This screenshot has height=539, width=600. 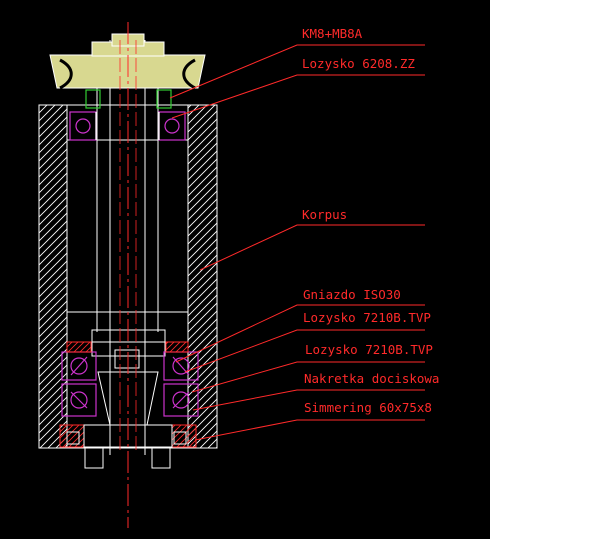 What do you see at coordinates (368, 407) in the screenshot?
I see `label-shaft-seal: Simmering 60x75x8` at bounding box center [368, 407].